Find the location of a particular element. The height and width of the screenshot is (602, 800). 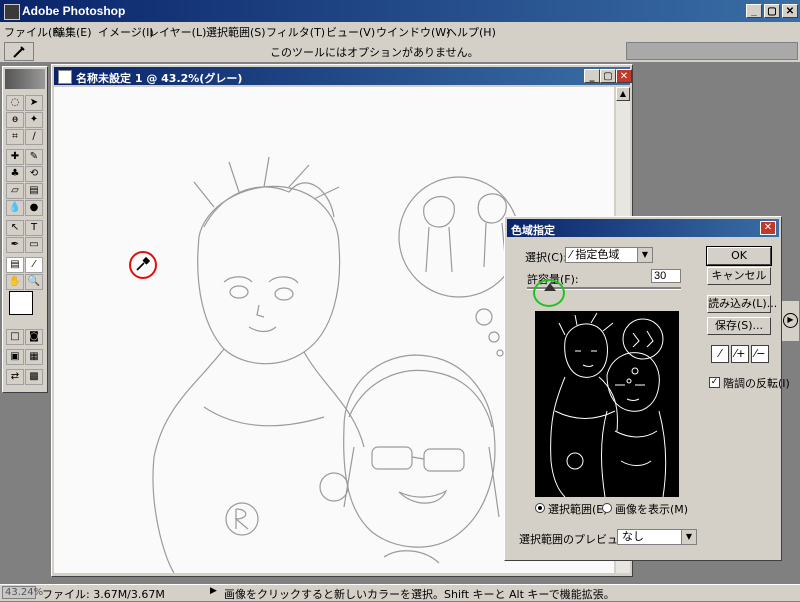

tolerance-highlight-circle is located at coordinates (549, 293).